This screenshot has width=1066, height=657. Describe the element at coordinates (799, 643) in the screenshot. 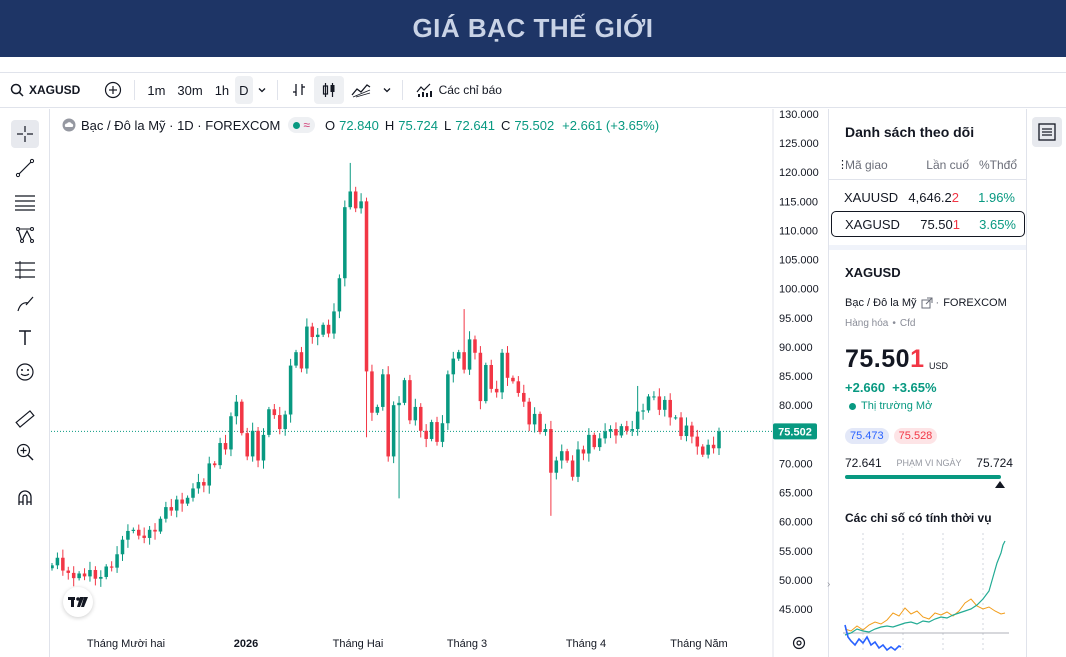

I see `chart-settings-button` at that location.